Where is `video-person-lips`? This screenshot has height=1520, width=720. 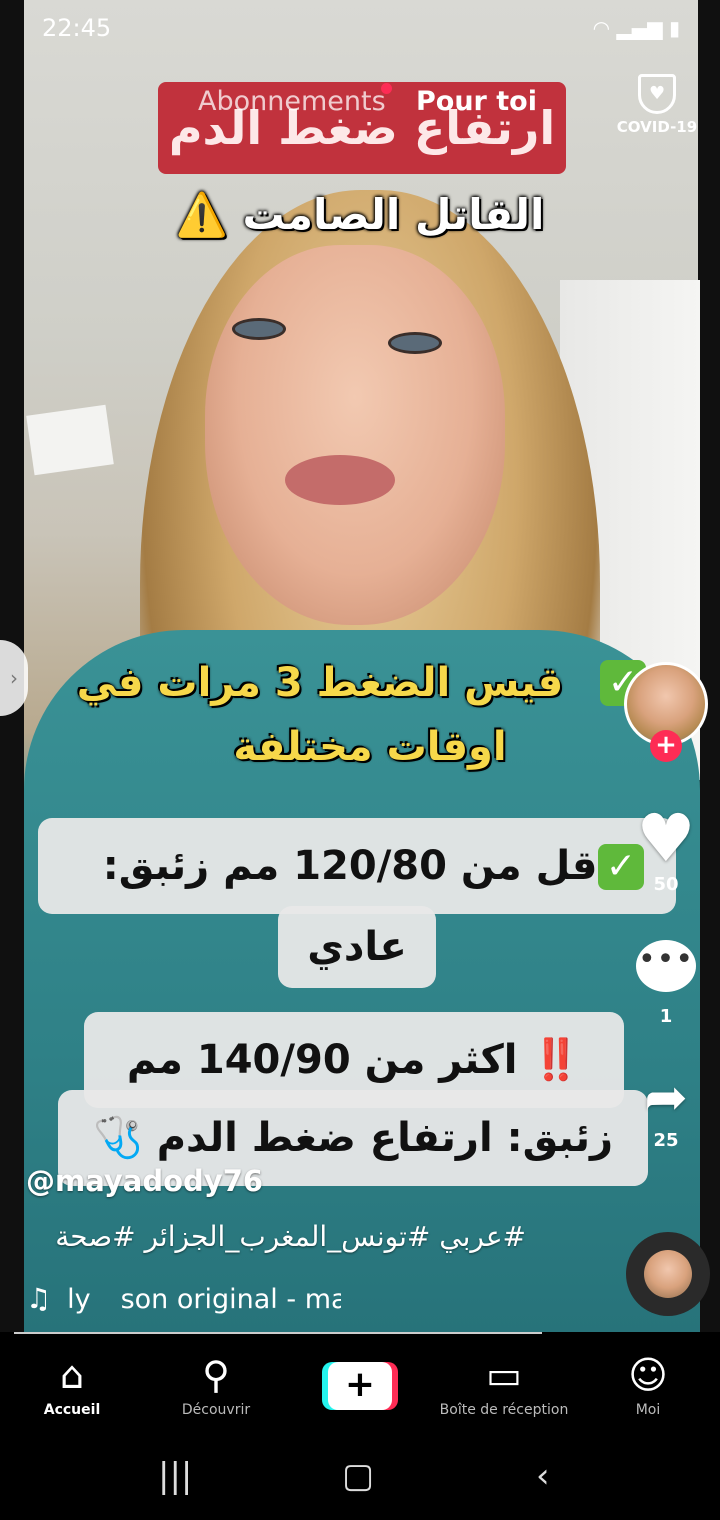
video-person-lips is located at coordinates (340, 480).